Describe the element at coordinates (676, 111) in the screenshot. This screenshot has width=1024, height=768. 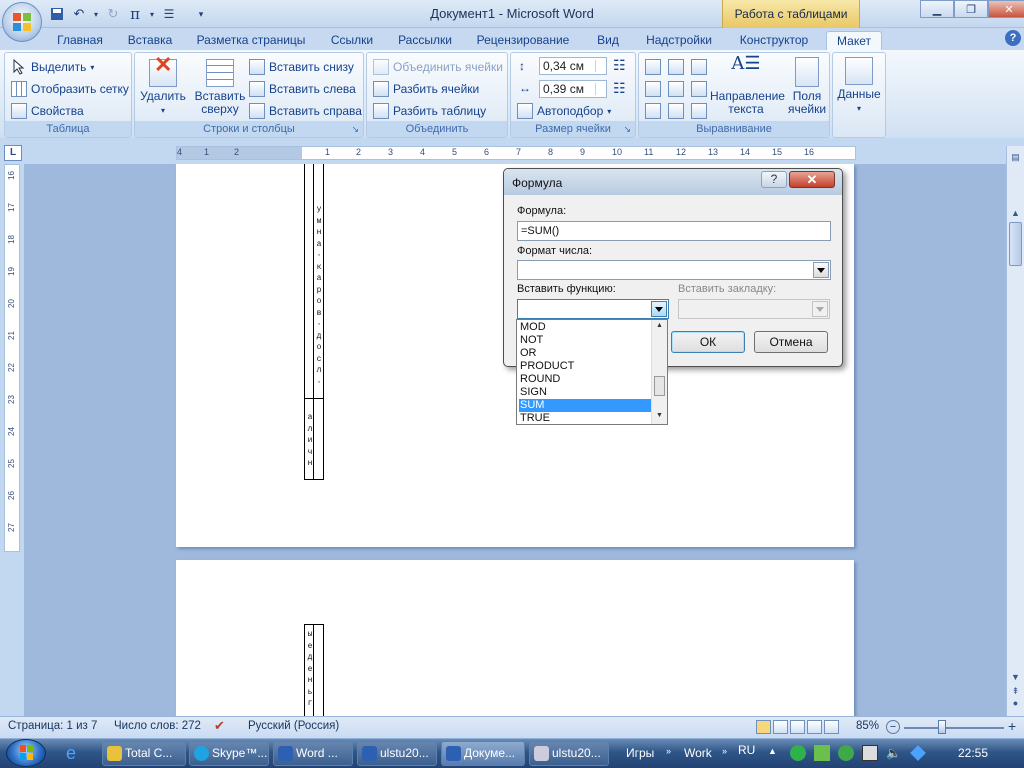
I see `align-bottom-center-icon` at that location.